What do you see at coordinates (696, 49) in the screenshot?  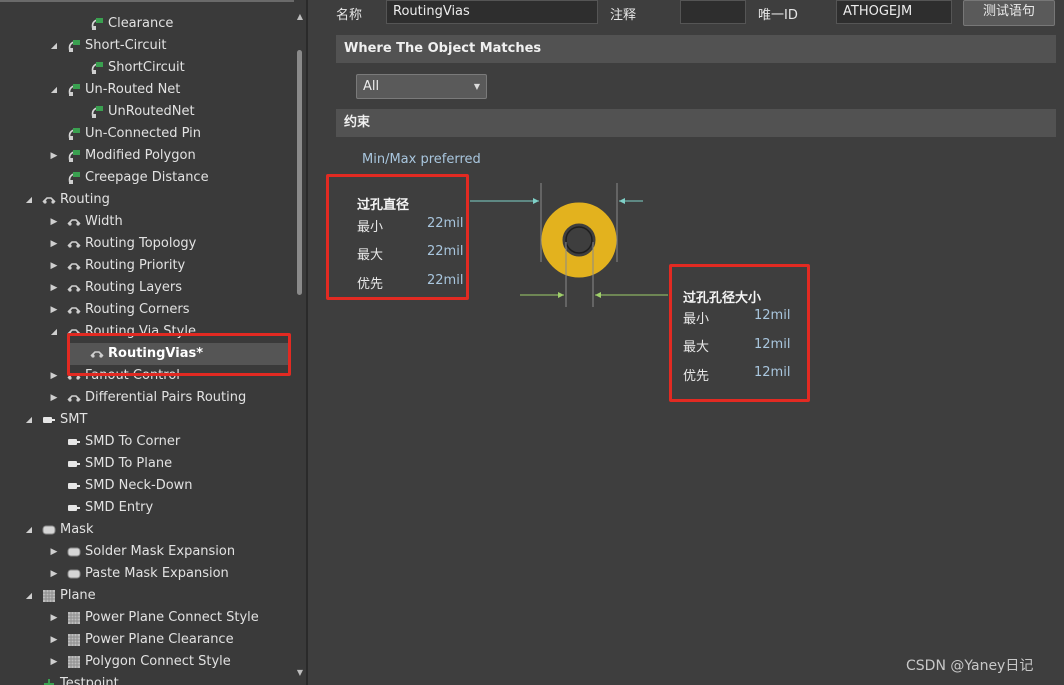 I see `where-matches-header: Where The Object Matches` at bounding box center [696, 49].